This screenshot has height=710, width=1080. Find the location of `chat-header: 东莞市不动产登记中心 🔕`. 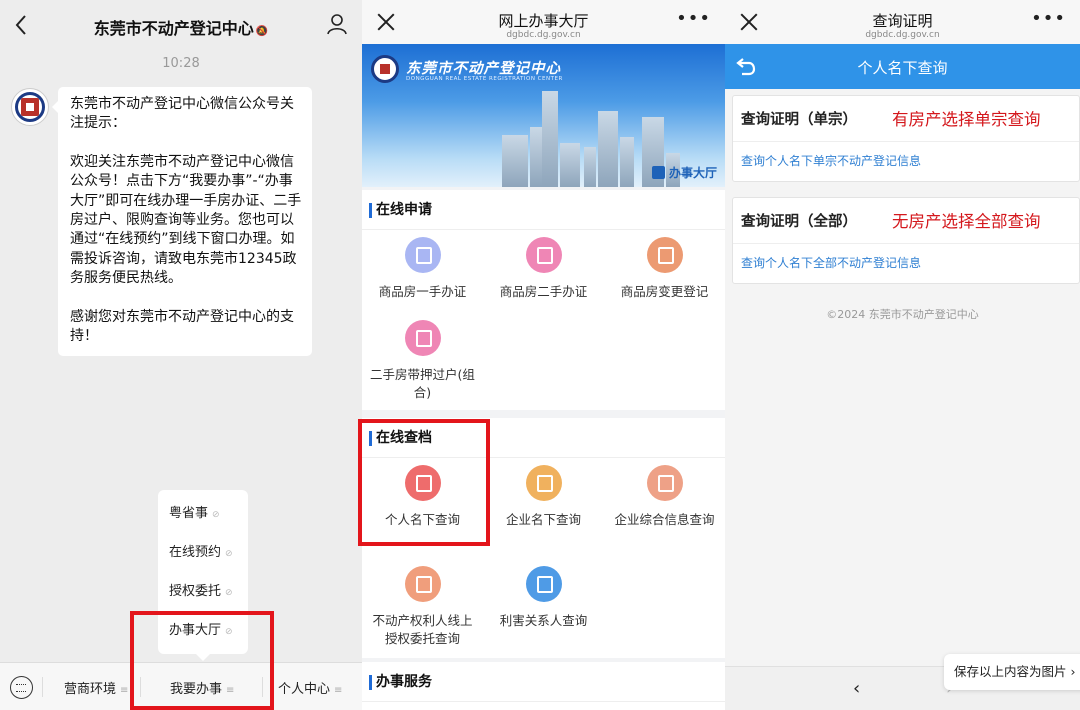

chat-header: 东莞市不动产登记中心 🔕 is located at coordinates (181, 25).